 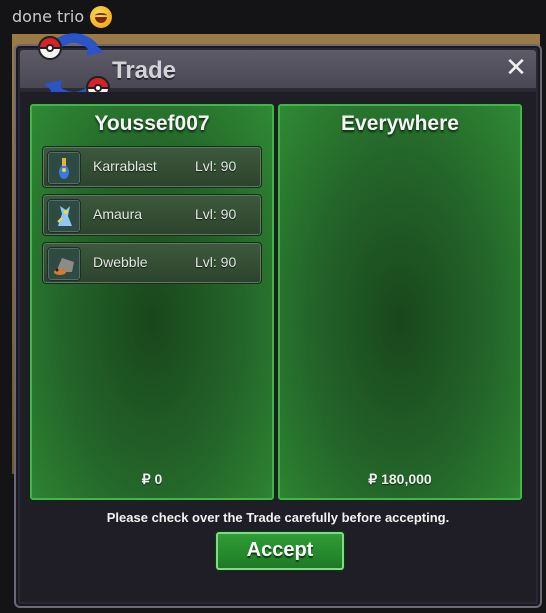 I want to click on dwebble-sprite-icon, so click(x=64, y=264).